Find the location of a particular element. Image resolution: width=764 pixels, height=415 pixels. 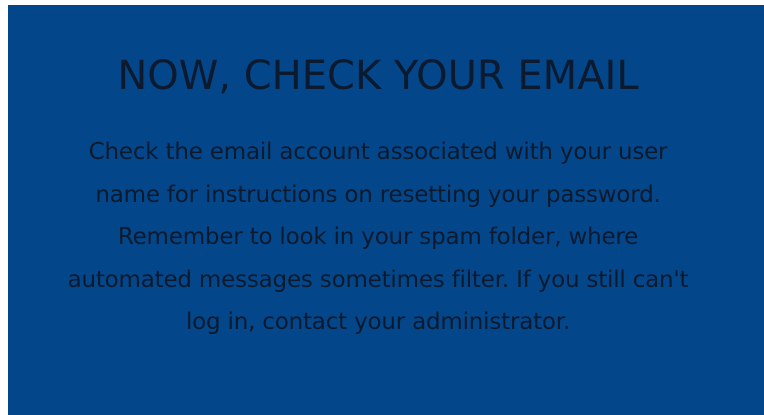

page-title: NOW, CHECK YOUR EMAIL is located at coordinates (378, 76).